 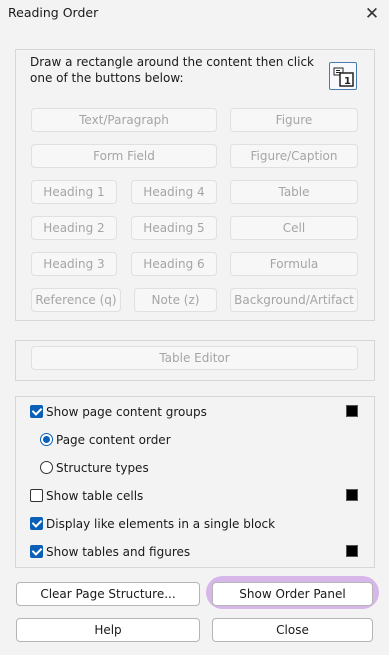 I want to click on figure-caption-button: Figure/Caption, so click(x=294, y=156).